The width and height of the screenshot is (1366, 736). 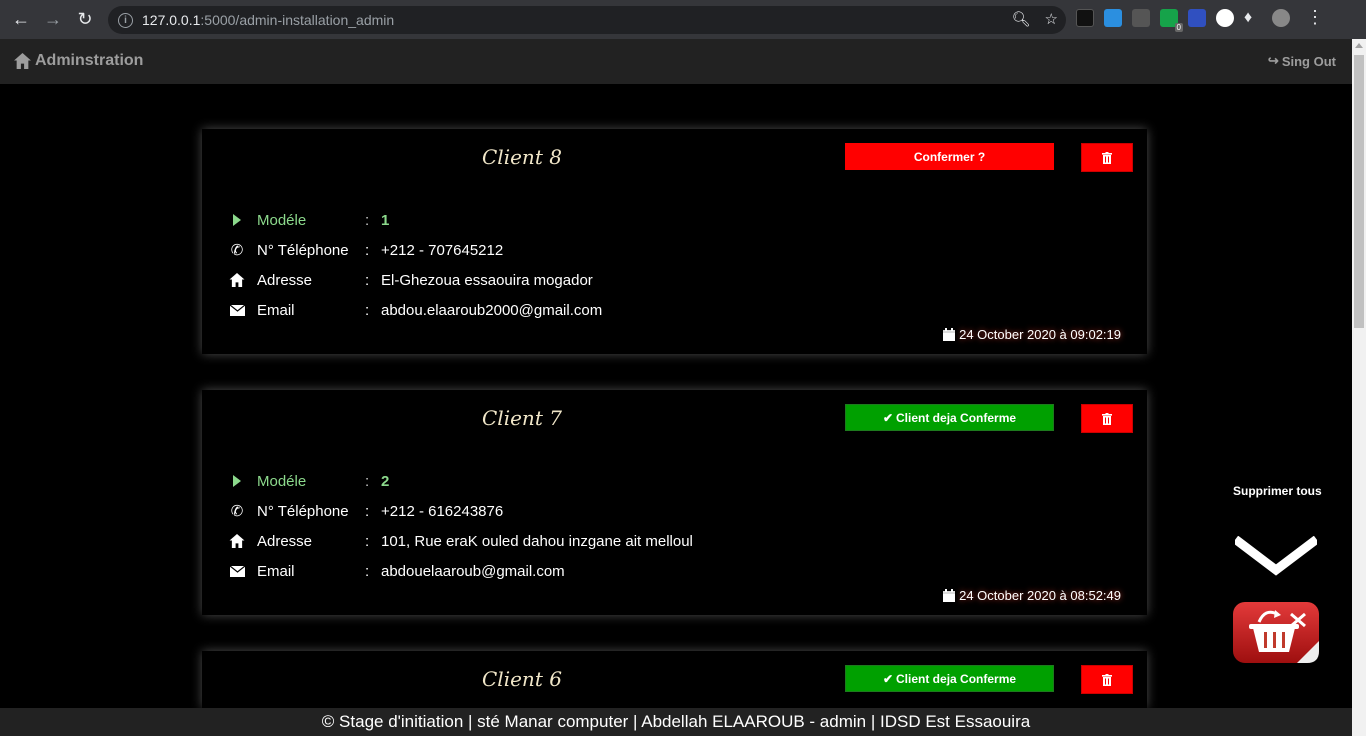 What do you see at coordinates (385, 481) in the screenshot?
I see `model-value: 2` at bounding box center [385, 481].